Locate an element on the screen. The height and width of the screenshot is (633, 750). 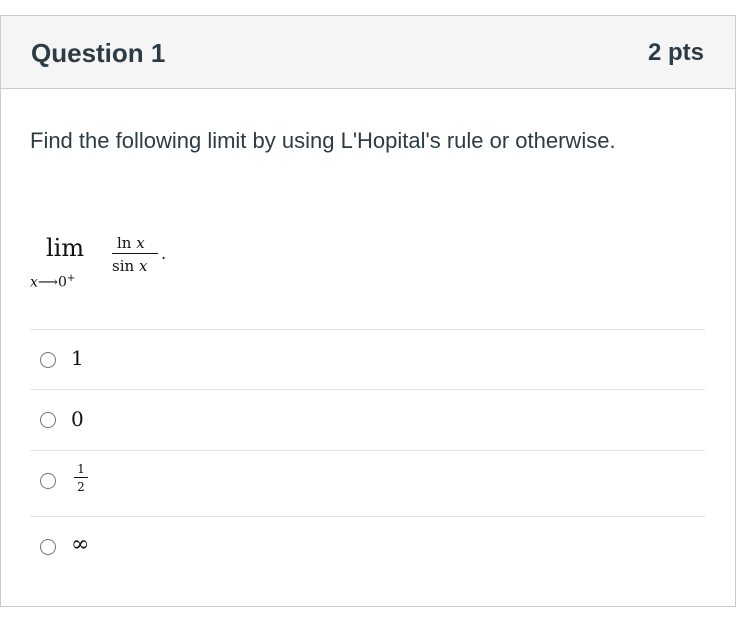
limit-subscript: x⟶0+ is located at coordinates (52, 281).